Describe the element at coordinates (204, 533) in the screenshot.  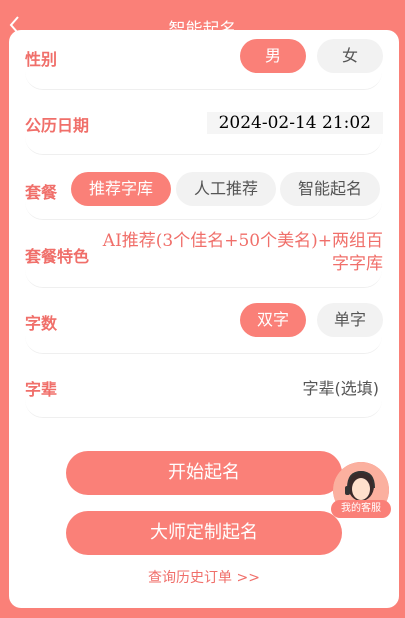
I see `master-naming-button: 大师定制起名` at that location.